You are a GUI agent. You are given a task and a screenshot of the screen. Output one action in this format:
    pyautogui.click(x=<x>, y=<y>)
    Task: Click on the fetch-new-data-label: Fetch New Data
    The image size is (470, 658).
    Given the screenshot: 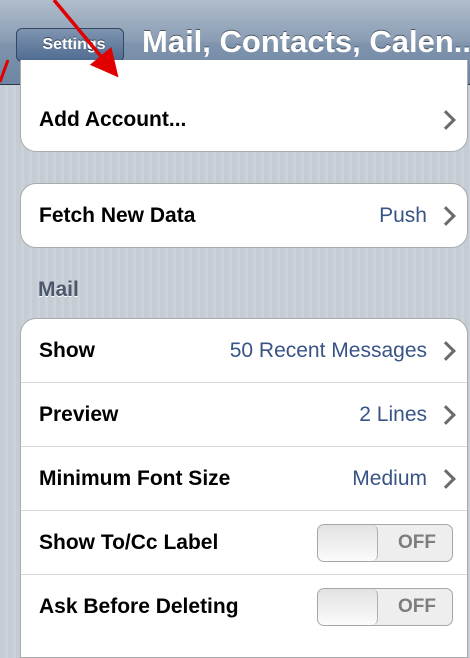 What is the action you would take?
    pyautogui.click(x=117, y=215)
    